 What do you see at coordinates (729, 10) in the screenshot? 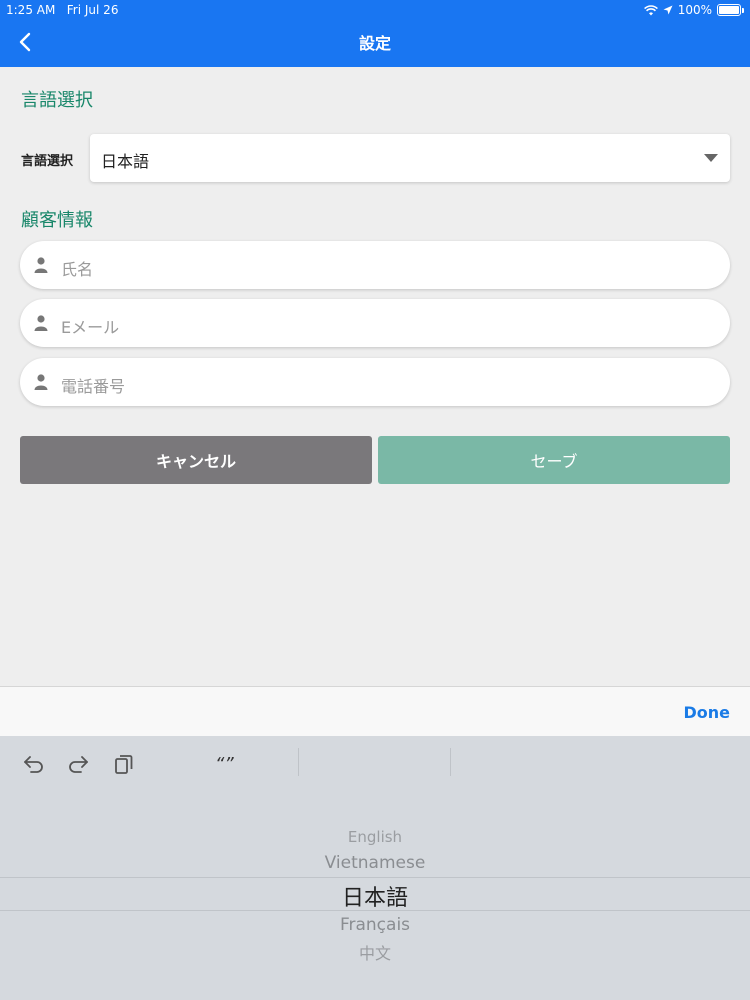
I see `battery-icon` at bounding box center [729, 10].